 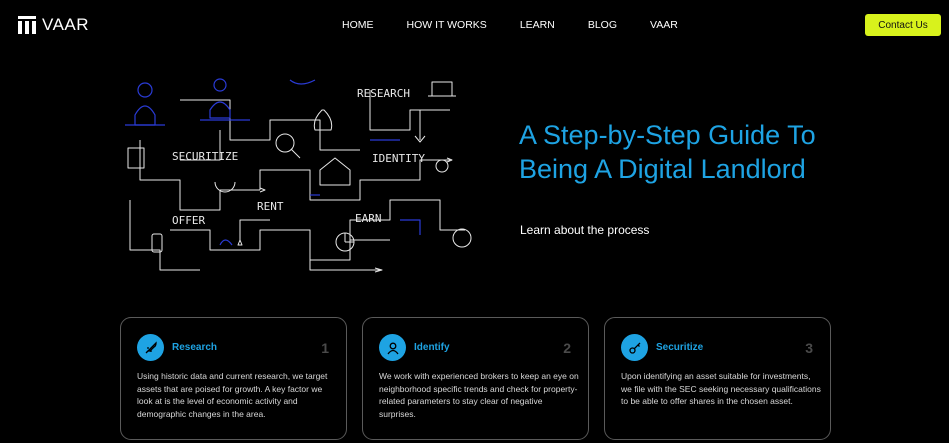 What do you see at coordinates (188, 220) in the screenshot?
I see `illustration-label-offer: OFFER` at bounding box center [188, 220].